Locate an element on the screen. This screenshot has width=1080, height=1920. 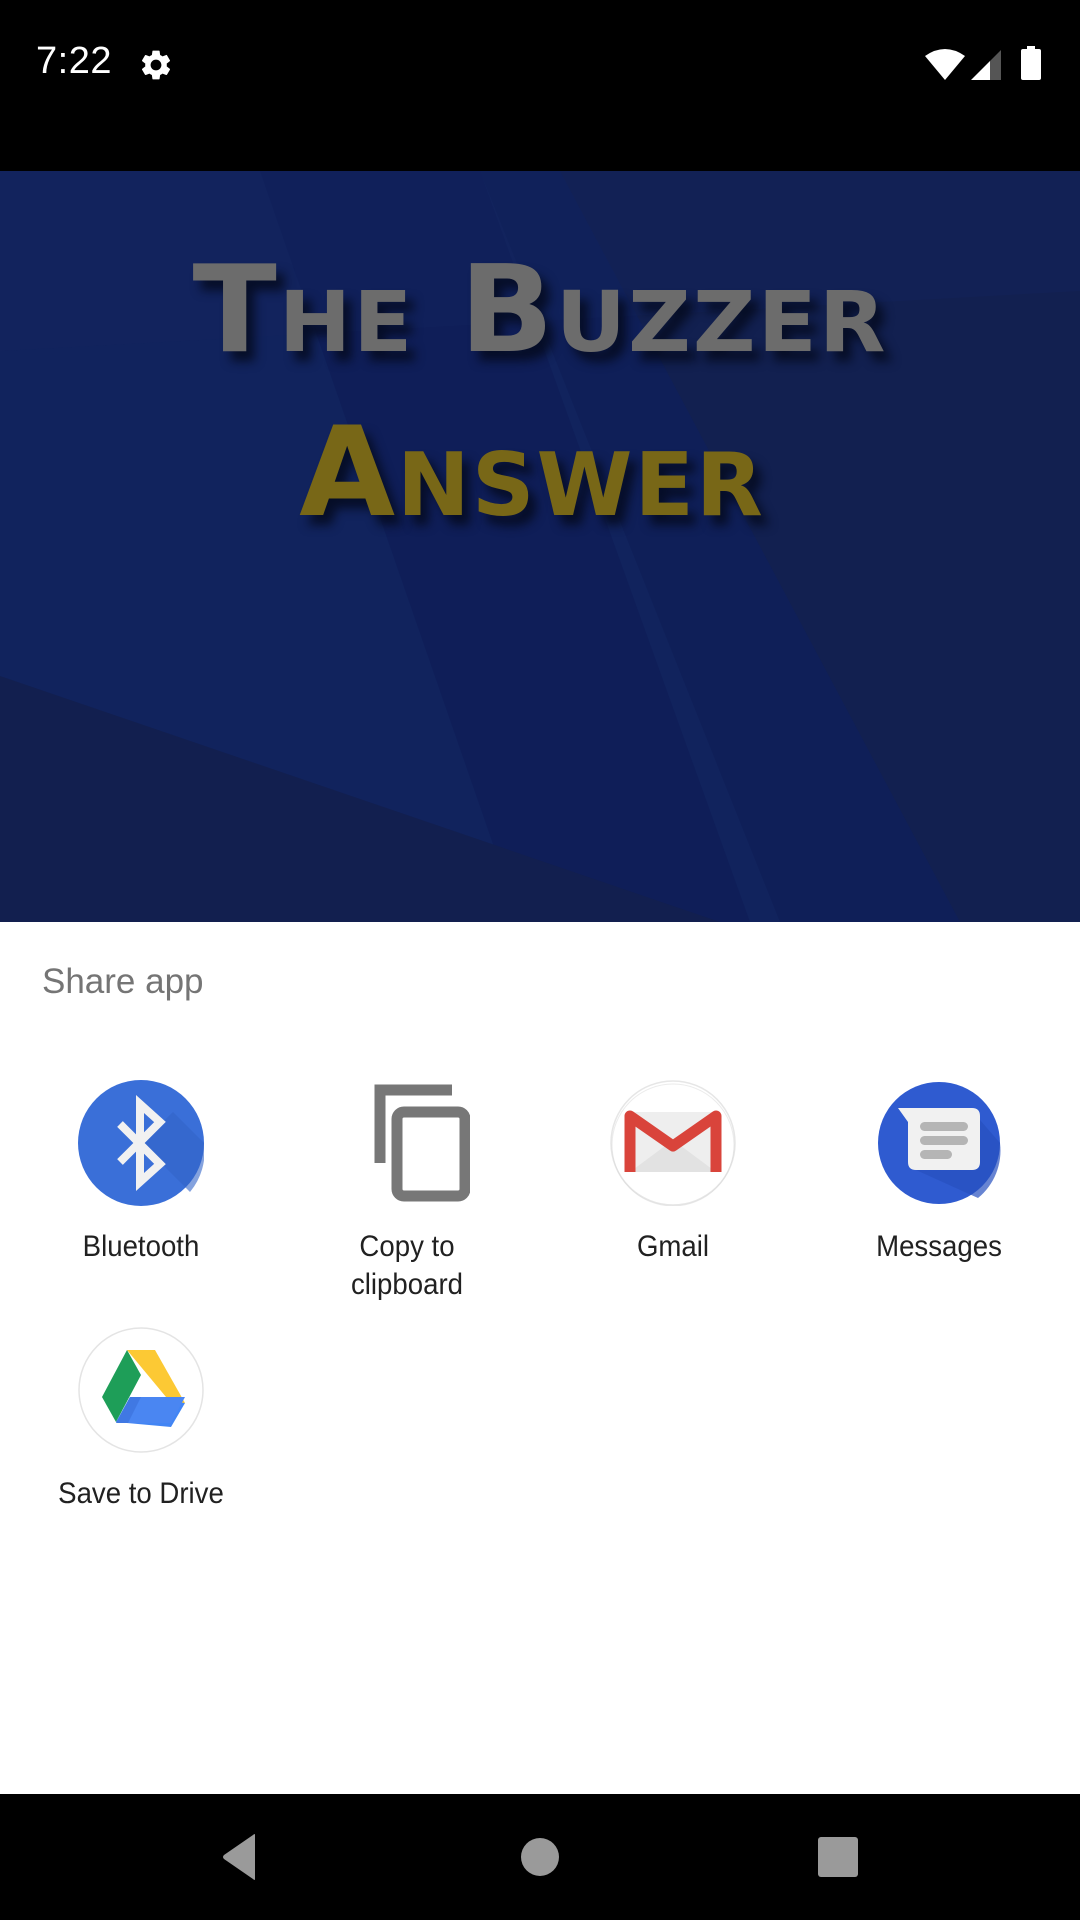
share-target-copy-to-clipboard: Copy to clipboard is located at coordinates (407, 1192).